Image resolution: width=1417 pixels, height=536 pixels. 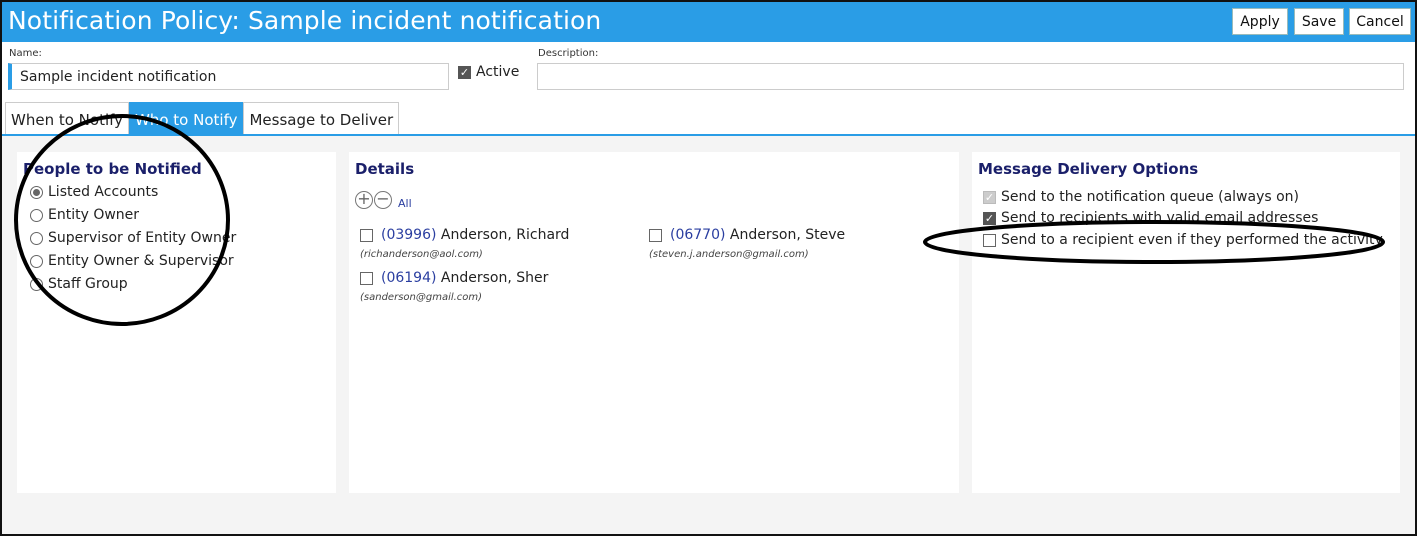 What do you see at coordinates (25, 53) in the screenshot?
I see `name-label: Name:` at bounding box center [25, 53].